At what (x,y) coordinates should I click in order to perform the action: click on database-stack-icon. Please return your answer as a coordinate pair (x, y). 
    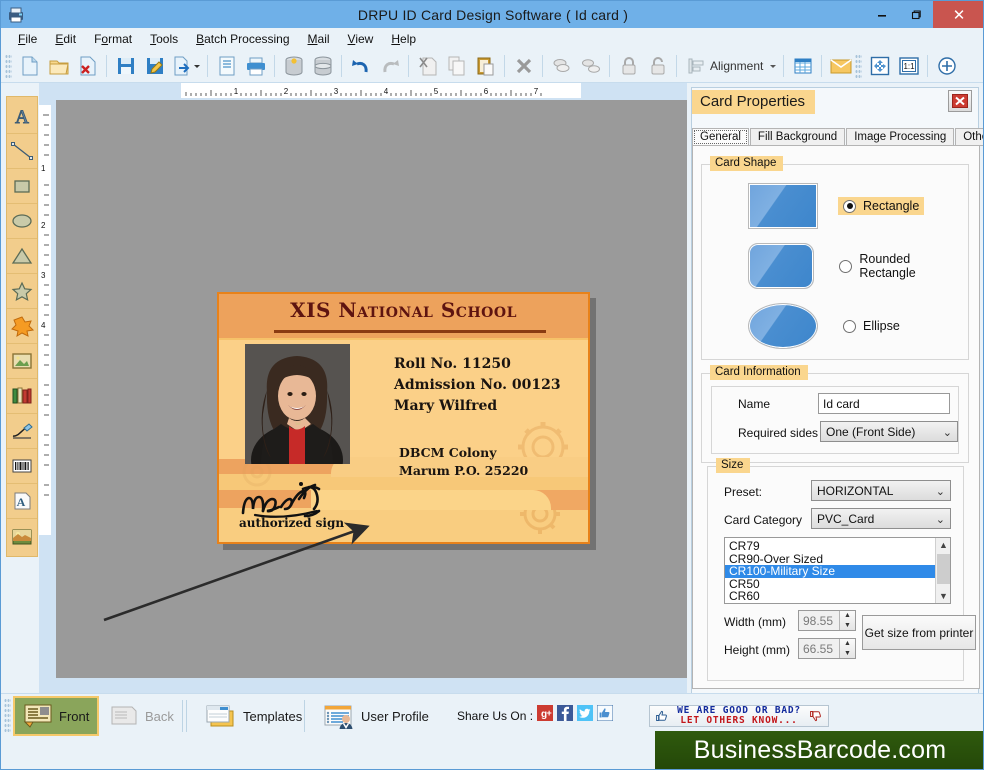
    Looking at the image, I should click on (322, 66).